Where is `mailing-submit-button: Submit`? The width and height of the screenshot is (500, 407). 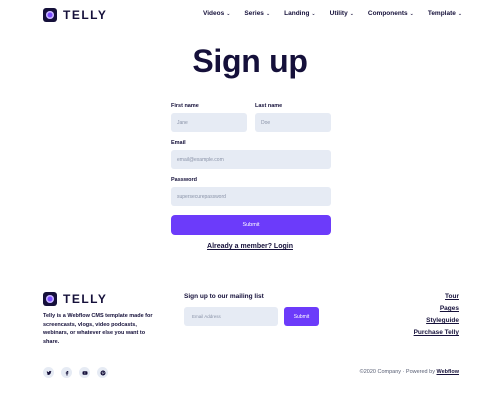 mailing-submit-button: Submit is located at coordinates (301, 316).